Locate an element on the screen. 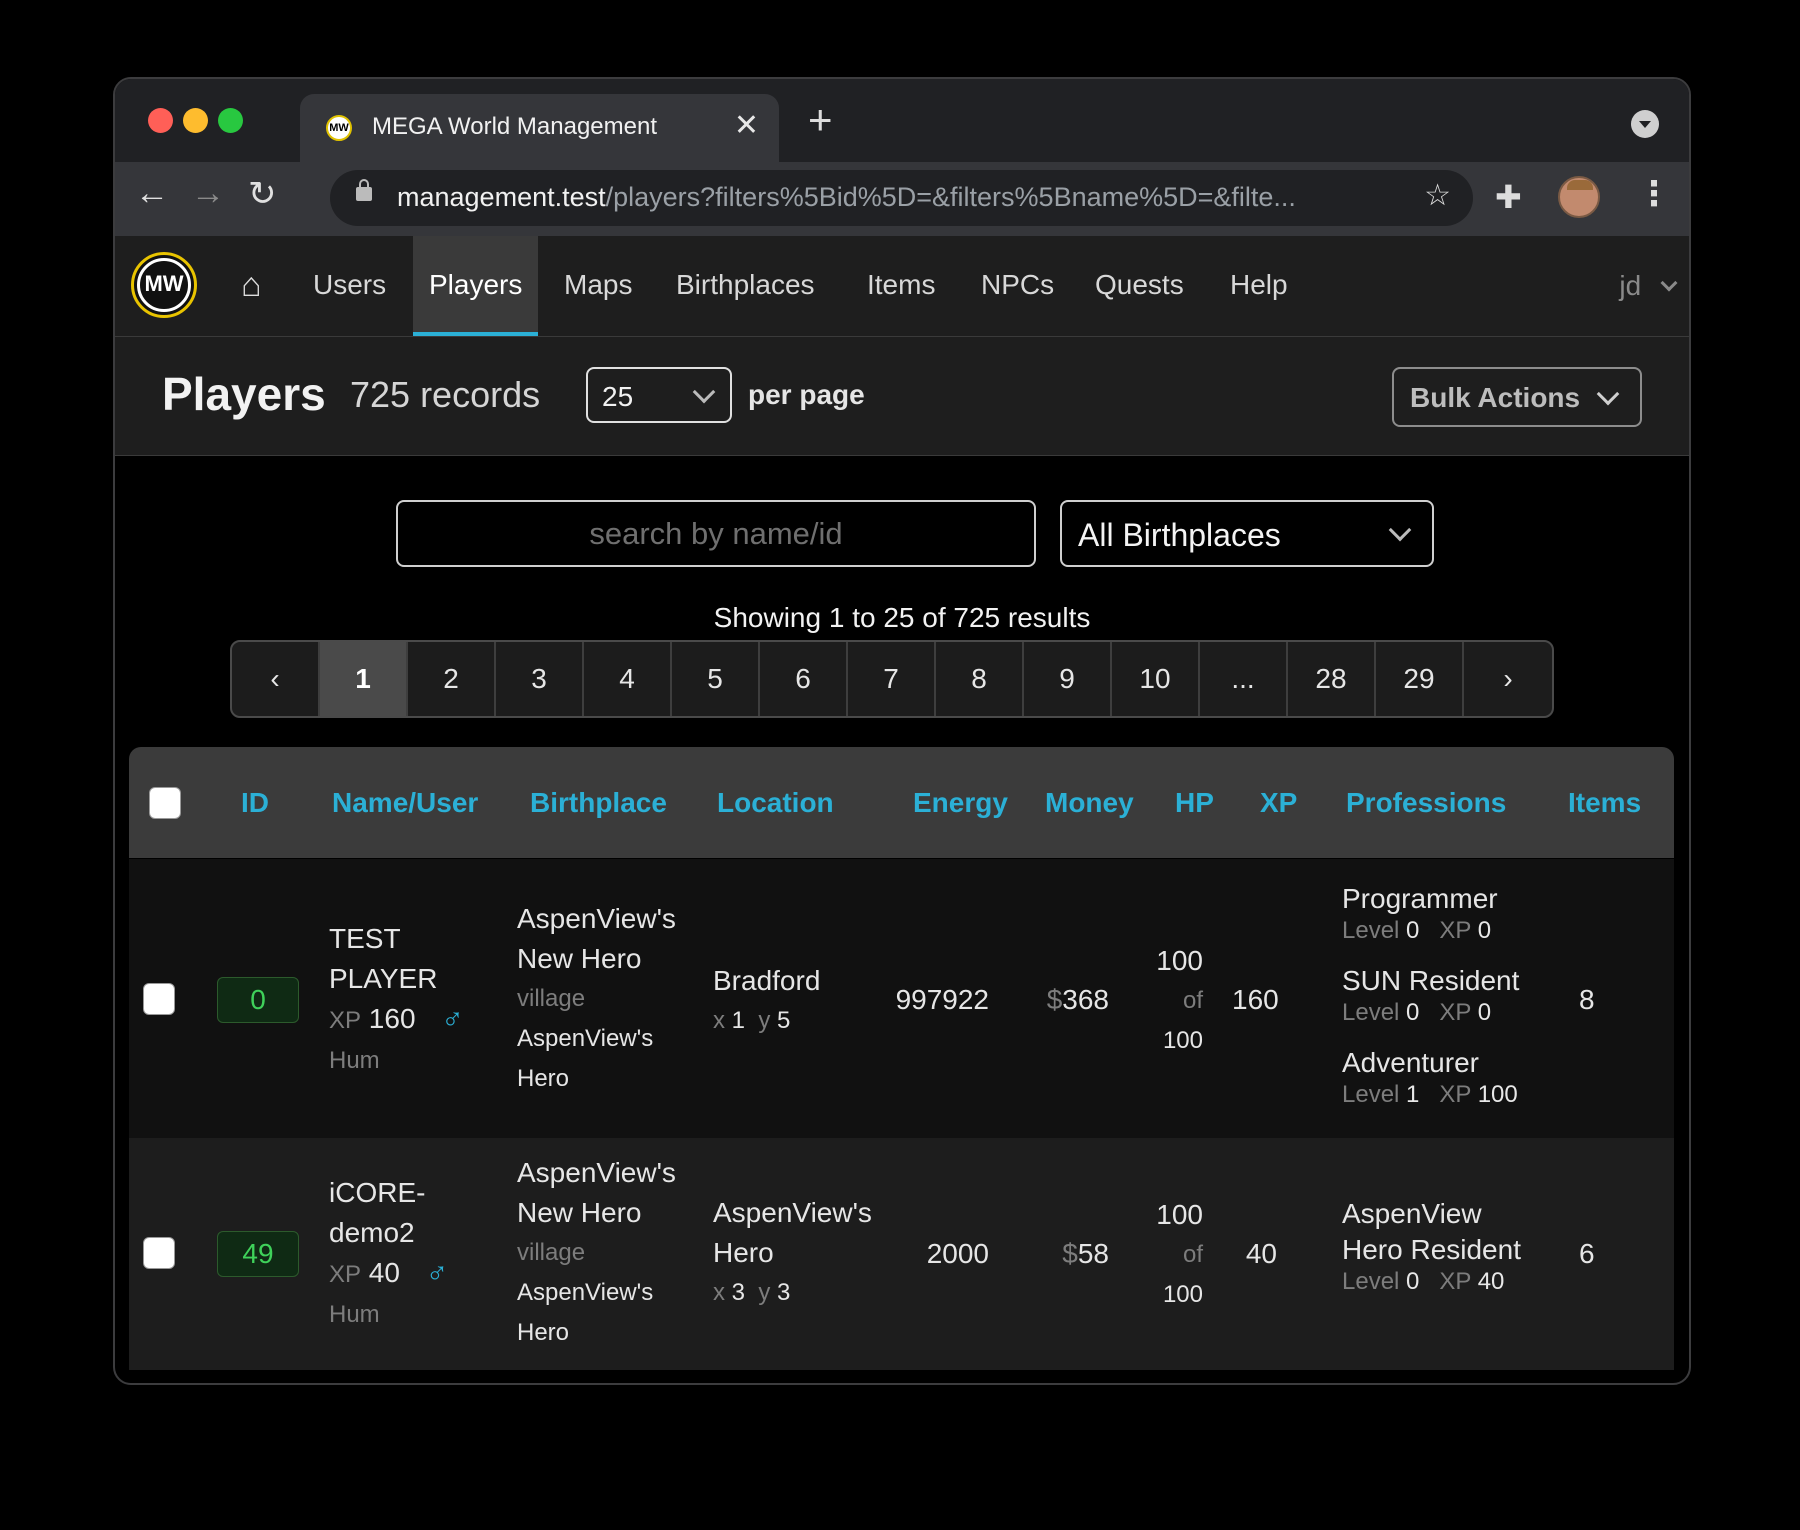  level-label: Level is located at coordinates (1371, 1094).